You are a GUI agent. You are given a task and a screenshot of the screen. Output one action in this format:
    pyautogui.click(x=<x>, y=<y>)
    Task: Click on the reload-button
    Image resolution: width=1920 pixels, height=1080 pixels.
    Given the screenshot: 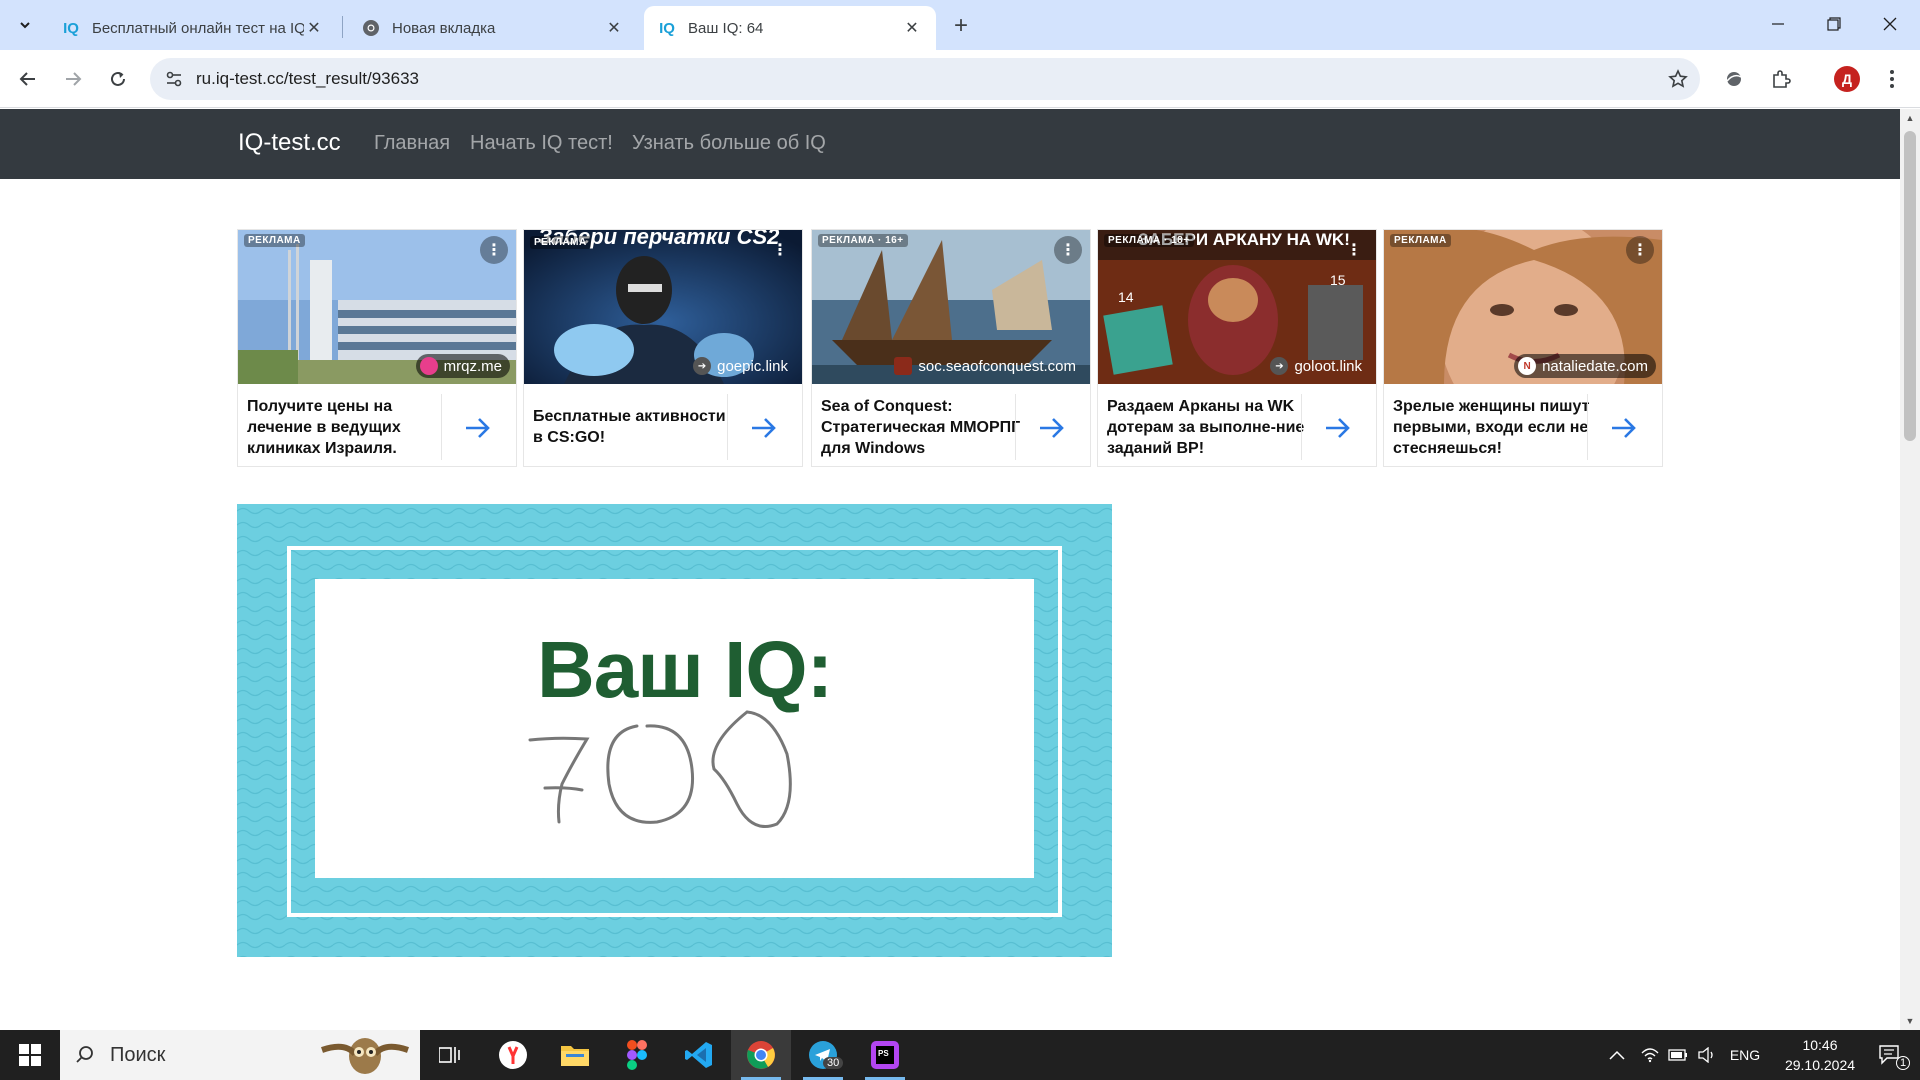 What is the action you would take?
    pyautogui.click(x=118, y=79)
    